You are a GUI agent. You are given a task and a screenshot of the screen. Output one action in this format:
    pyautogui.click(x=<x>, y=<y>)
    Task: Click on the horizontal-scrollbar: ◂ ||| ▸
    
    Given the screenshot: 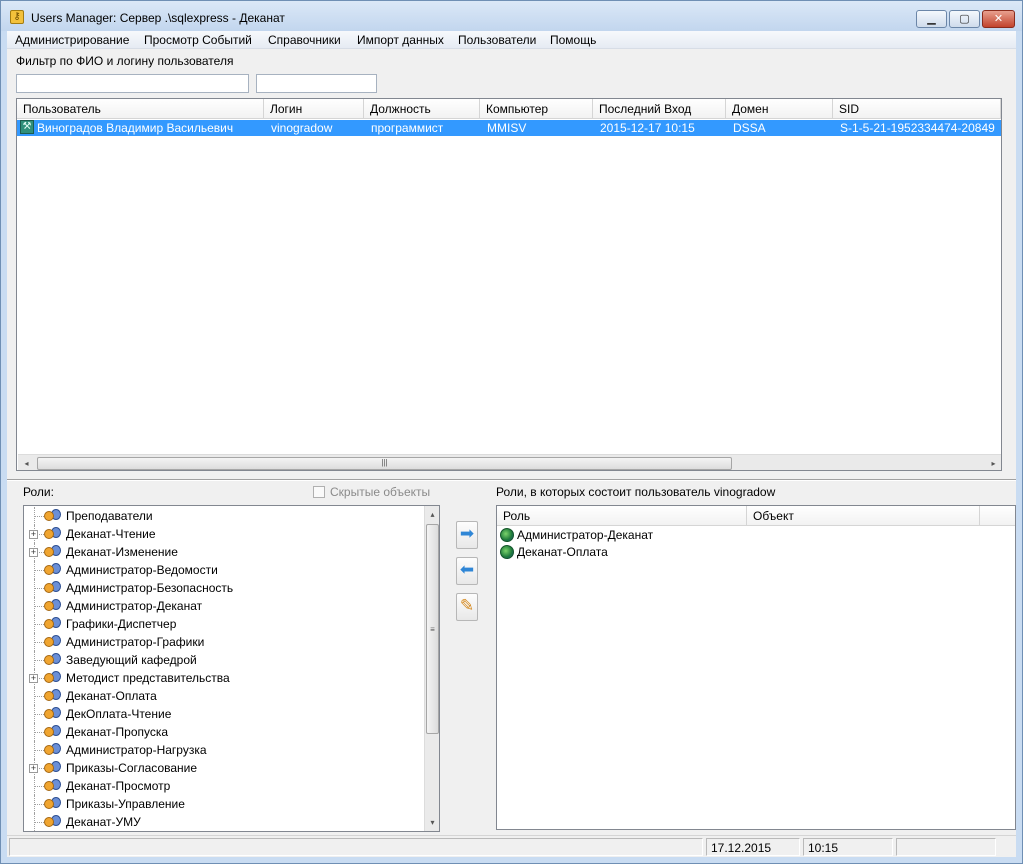 What is the action you would take?
    pyautogui.click(x=509, y=462)
    